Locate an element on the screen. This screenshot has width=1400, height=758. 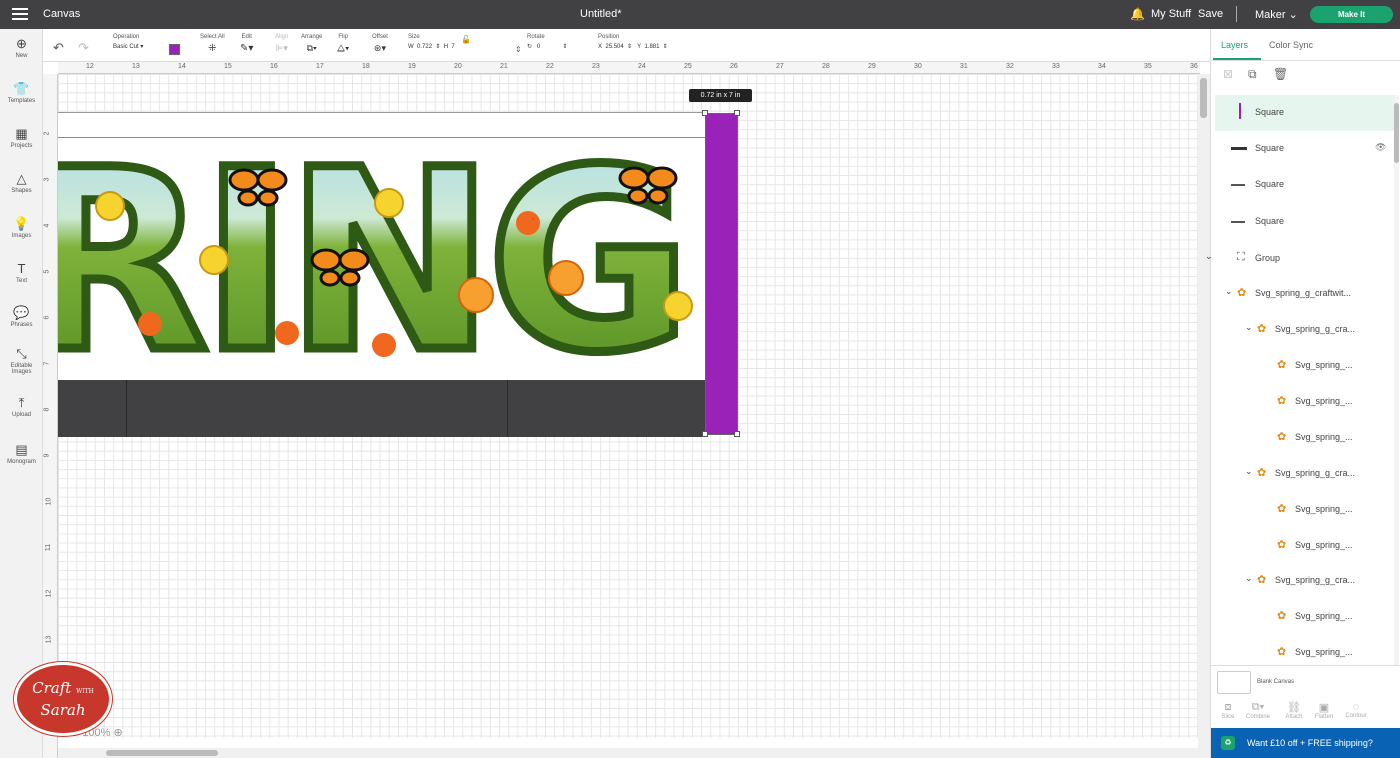
tab-layers: Layers is located at coordinates (1234, 45).